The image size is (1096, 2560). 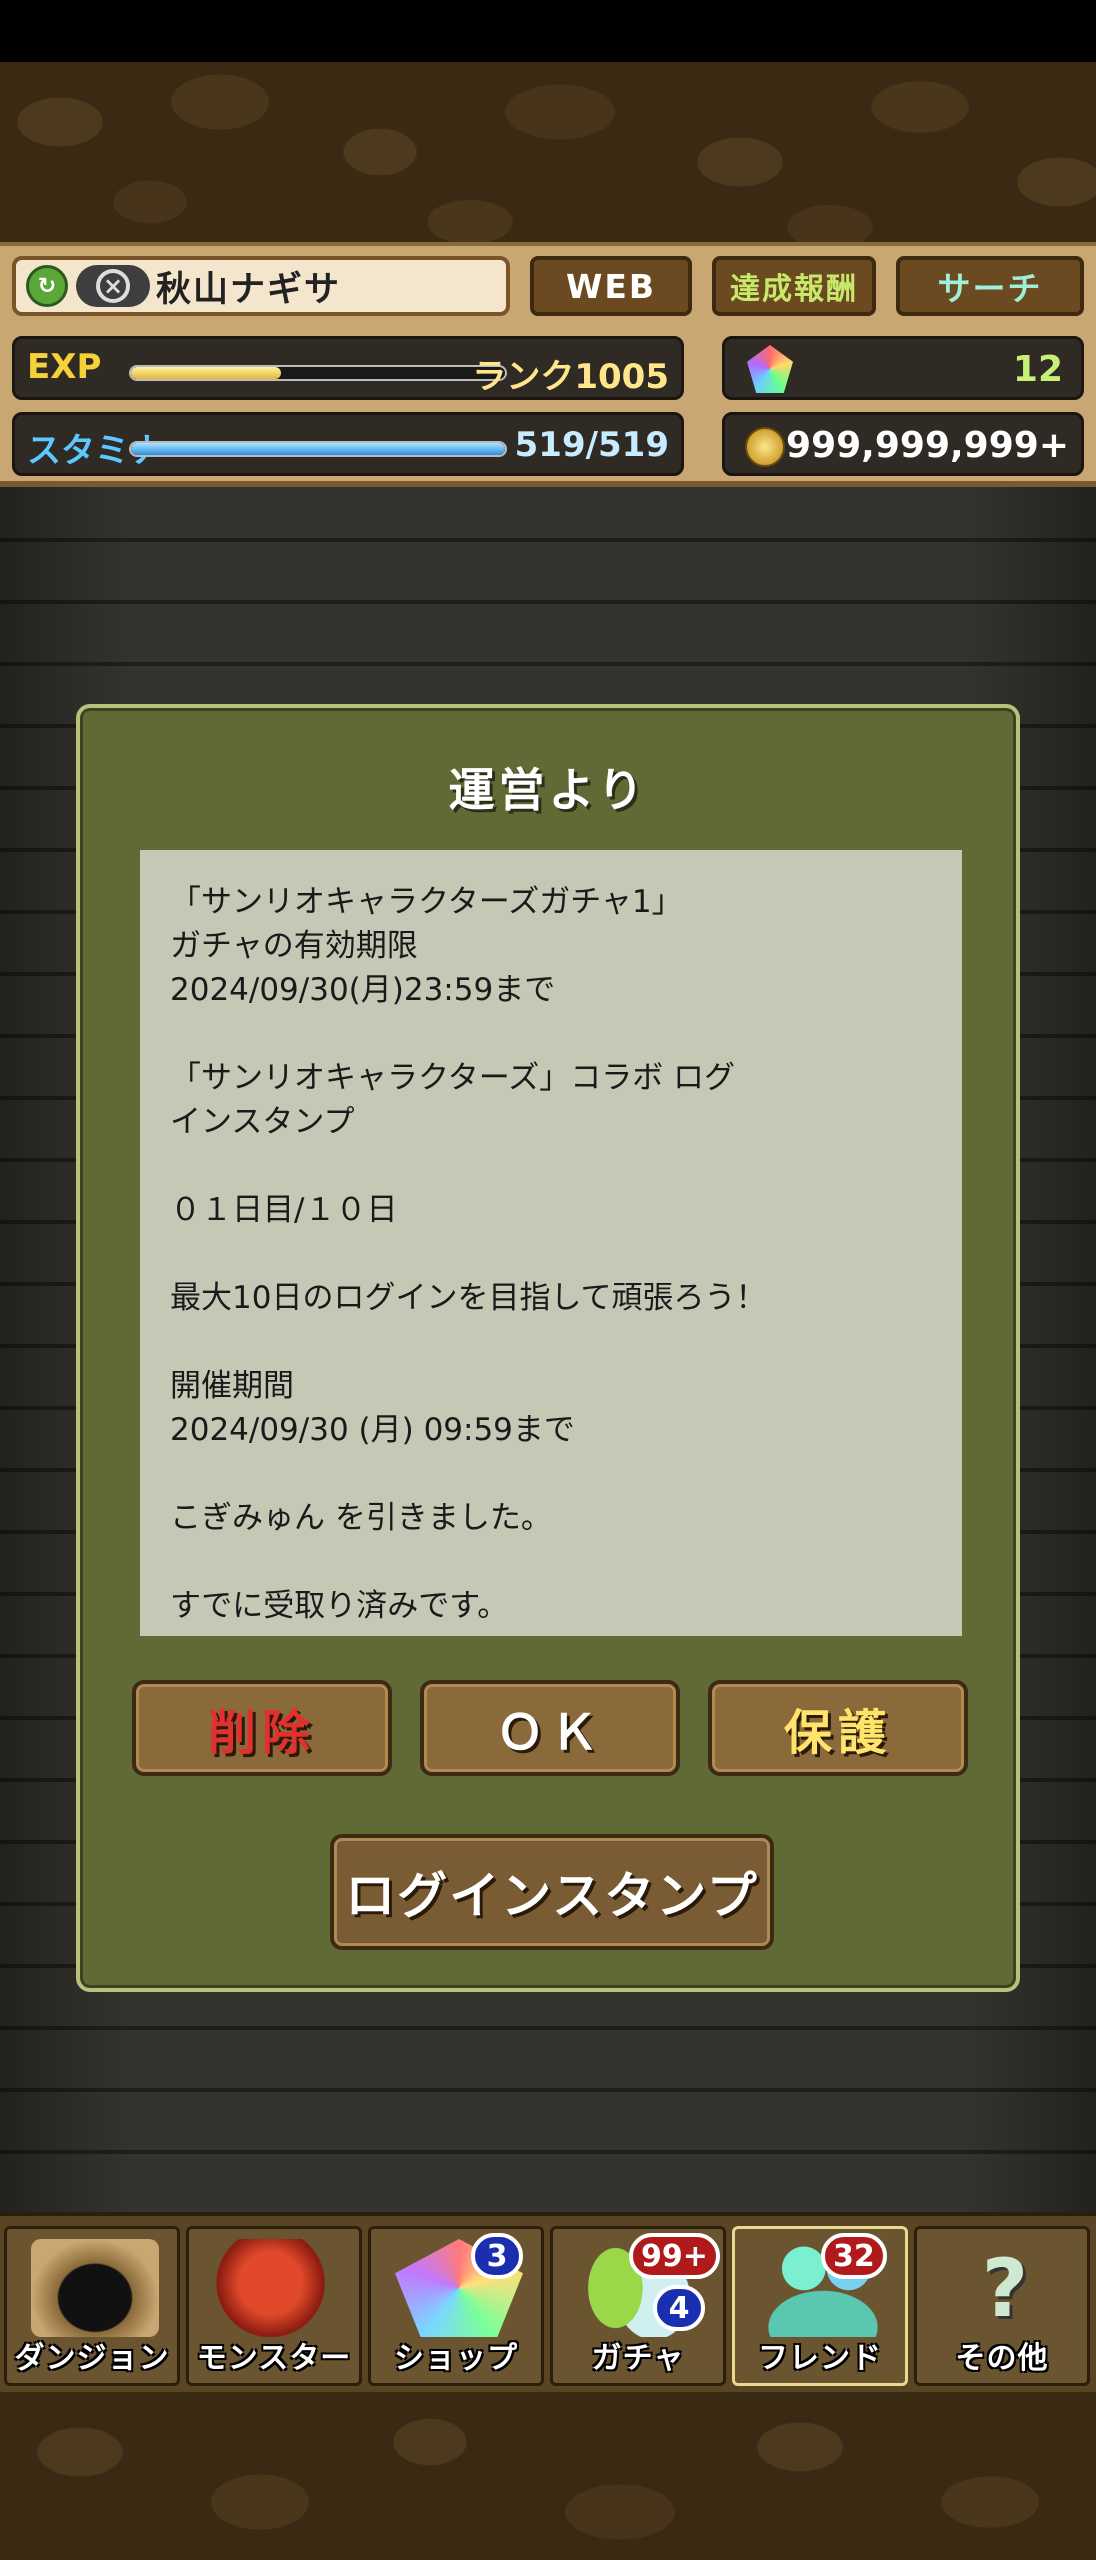 I want to click on achievement-reward-button: 達成報酬, so click(x=794, y=286).